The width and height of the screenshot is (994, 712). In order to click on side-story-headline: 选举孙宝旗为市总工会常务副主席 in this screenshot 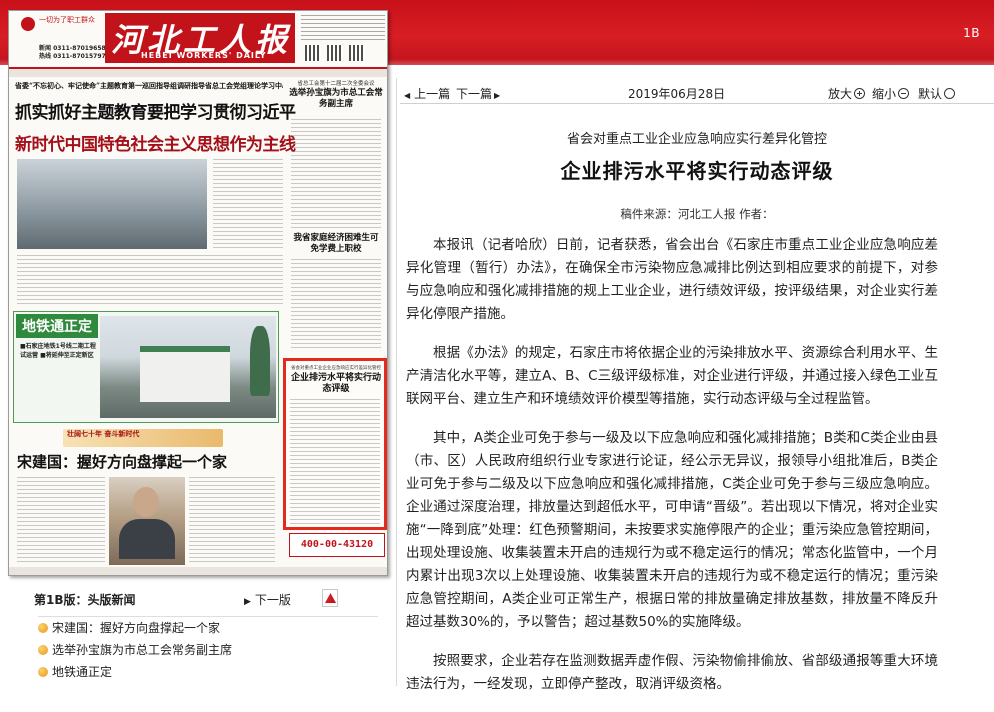, I will do `click(336, 99)`.